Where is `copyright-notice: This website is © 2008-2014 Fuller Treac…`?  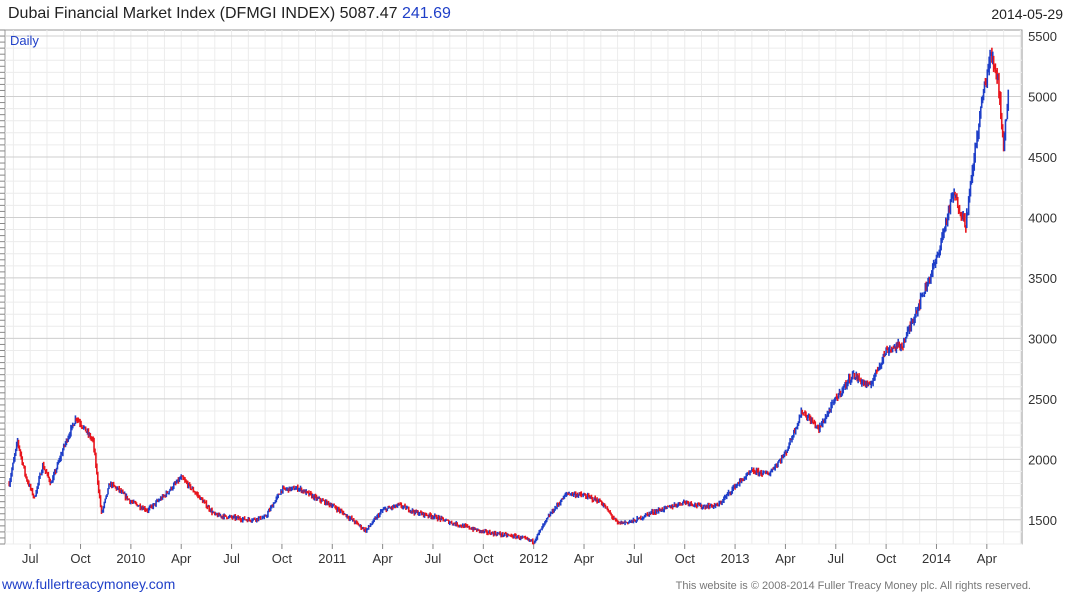
copyright-notice: This website is © 2008-2014 Fuller Treac… is located at coordinates (853, 586).